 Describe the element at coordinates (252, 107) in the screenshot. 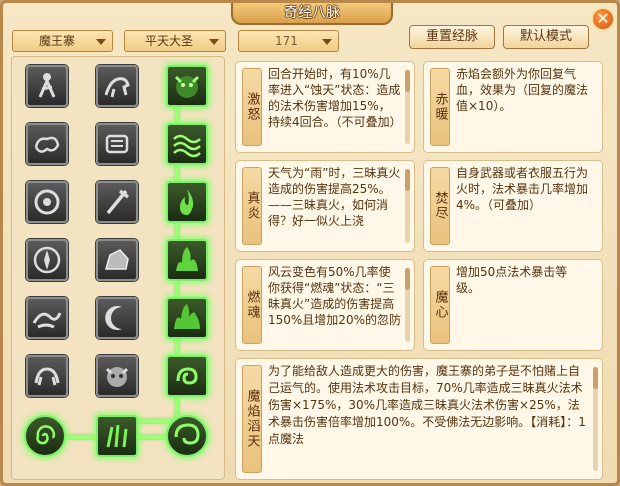

I see `effect-card-name: 激怒` at that location.